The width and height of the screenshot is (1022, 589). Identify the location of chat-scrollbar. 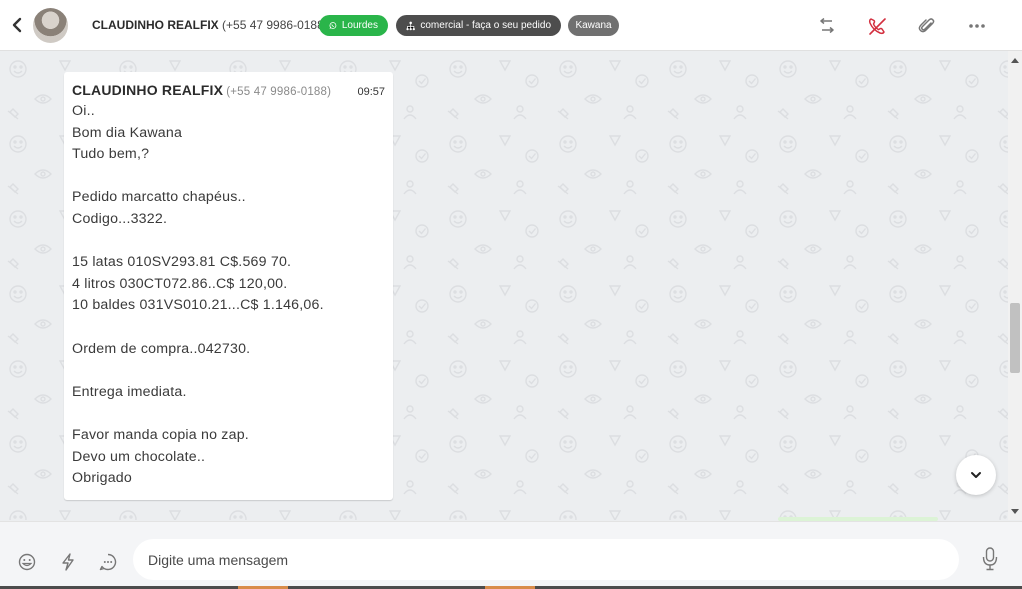
(1015, 285).